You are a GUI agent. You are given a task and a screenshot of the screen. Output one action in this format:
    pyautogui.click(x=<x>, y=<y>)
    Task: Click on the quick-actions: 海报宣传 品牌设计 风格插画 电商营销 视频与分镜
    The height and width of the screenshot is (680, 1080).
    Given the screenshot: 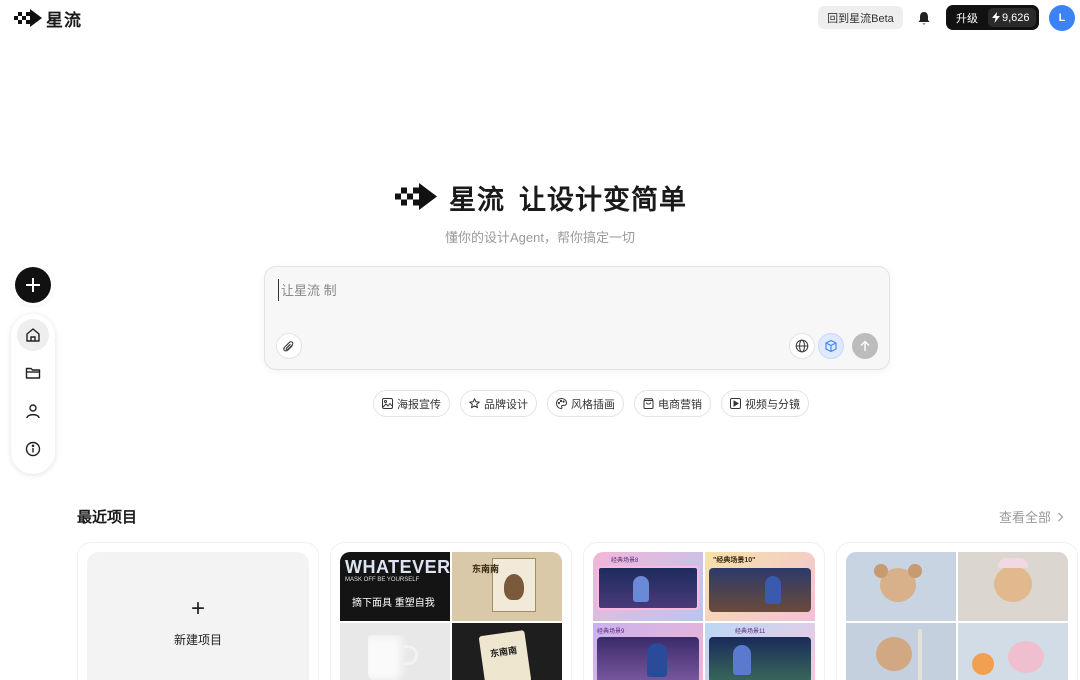 What is the action you would take?
    pyautogui.click(x=591, y=403)
    